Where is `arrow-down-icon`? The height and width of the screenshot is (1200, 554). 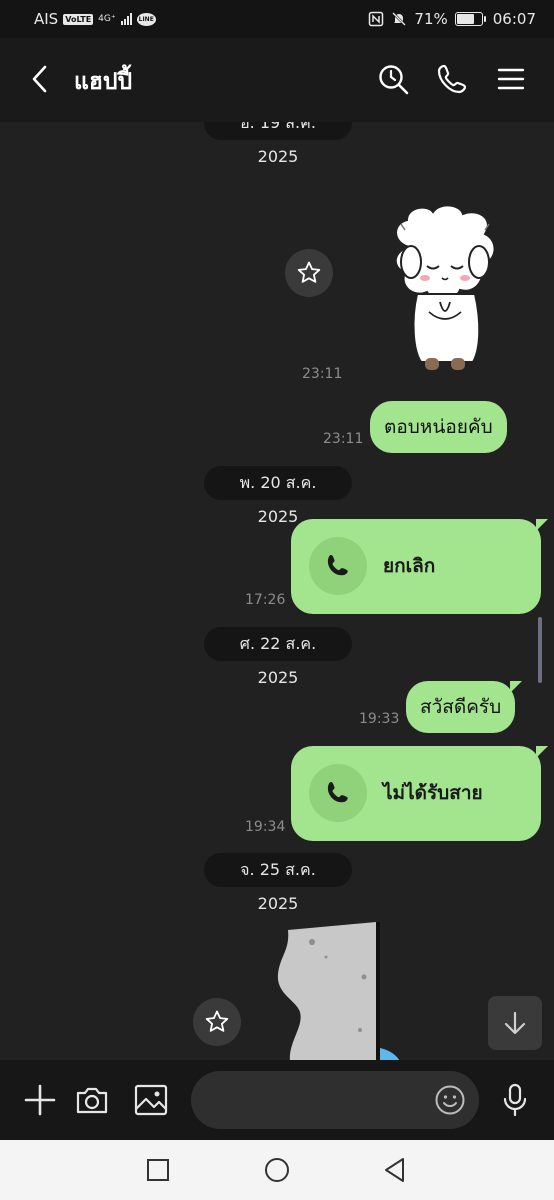
arrow-down-icon is located at coordinates (515, 1023).